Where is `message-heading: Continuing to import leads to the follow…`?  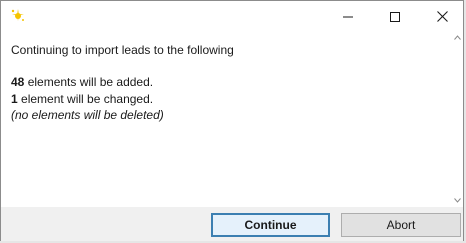
message-heading: Continuing to import leads to the follow… is located at coordinates (122, 50).